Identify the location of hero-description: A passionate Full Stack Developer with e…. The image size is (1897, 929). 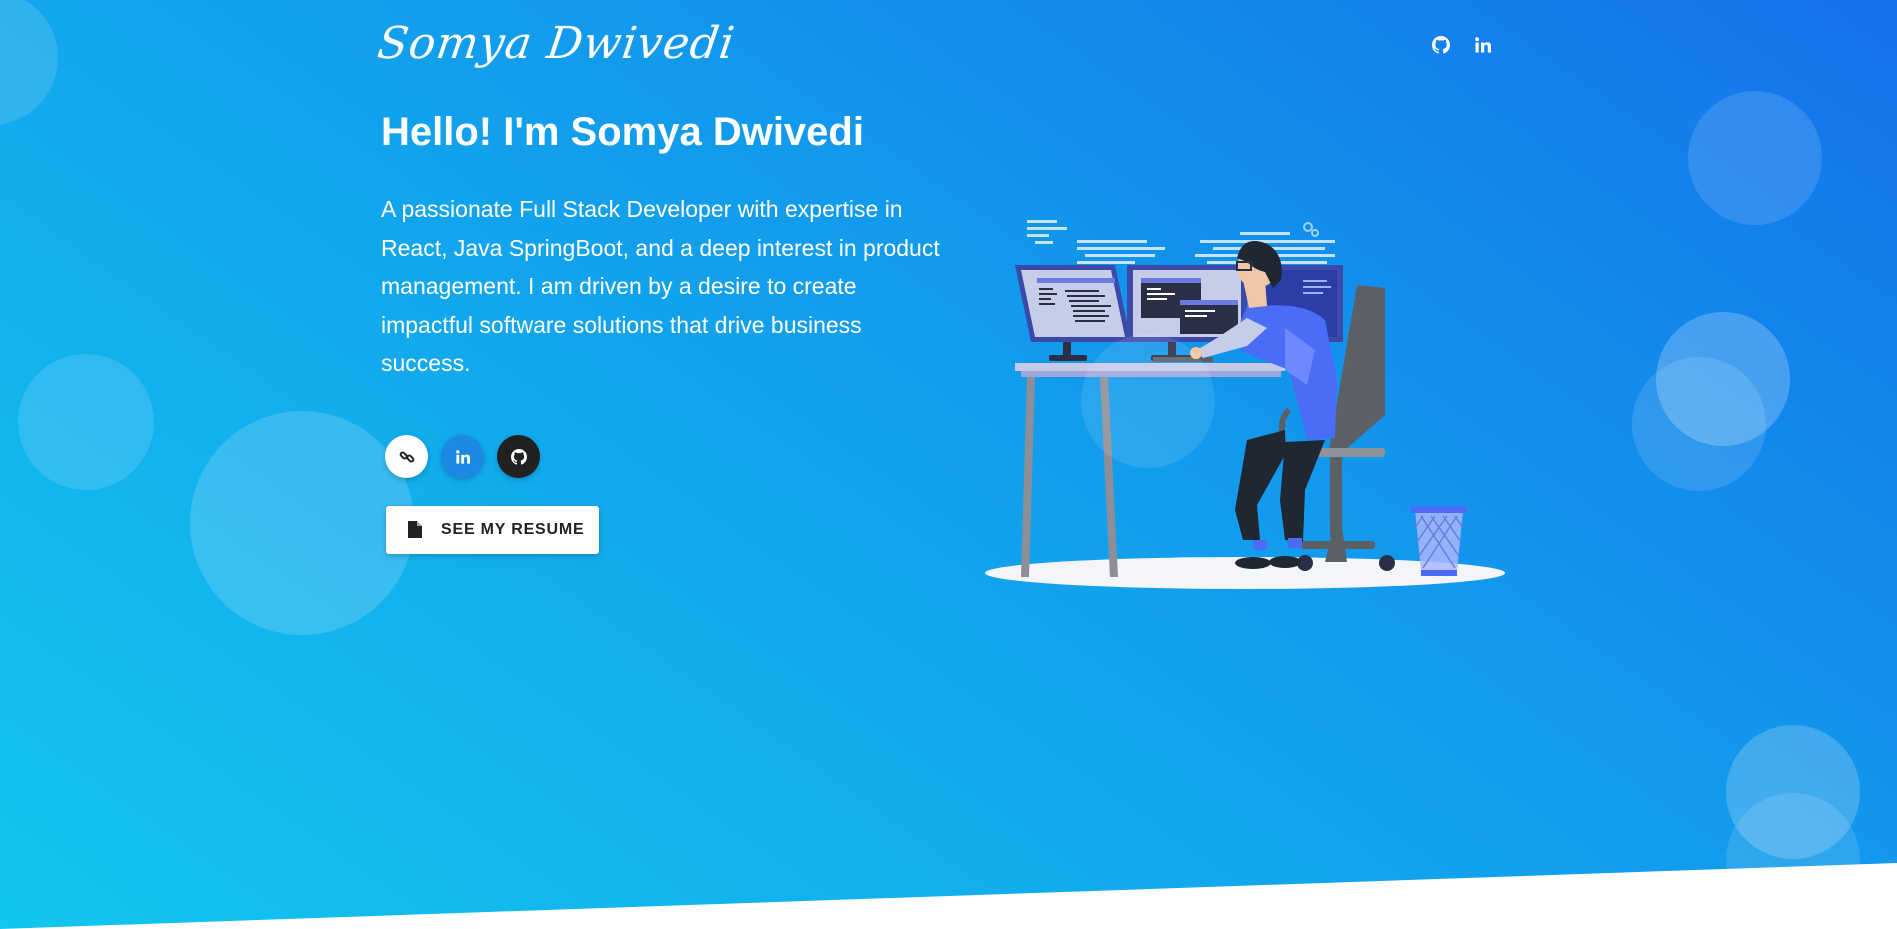
(660, 286).